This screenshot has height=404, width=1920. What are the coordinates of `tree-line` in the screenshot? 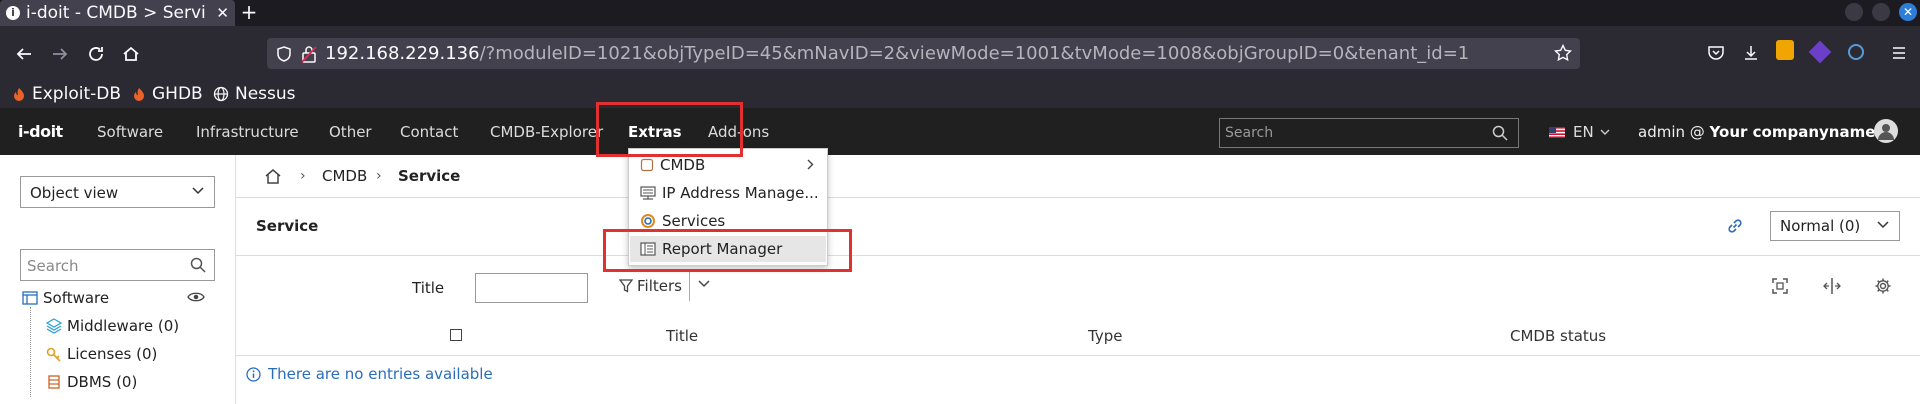 It's located at (30, 352).